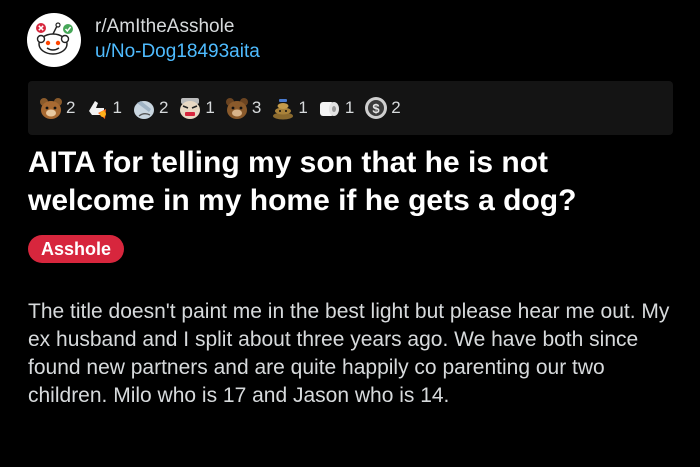 Image resolution: width=700 pixels, height=467 pixels. What do you see at coordinates (283, 109) in the screenshot?
I see `poop-award-icon` at bounding box center [283, 109].